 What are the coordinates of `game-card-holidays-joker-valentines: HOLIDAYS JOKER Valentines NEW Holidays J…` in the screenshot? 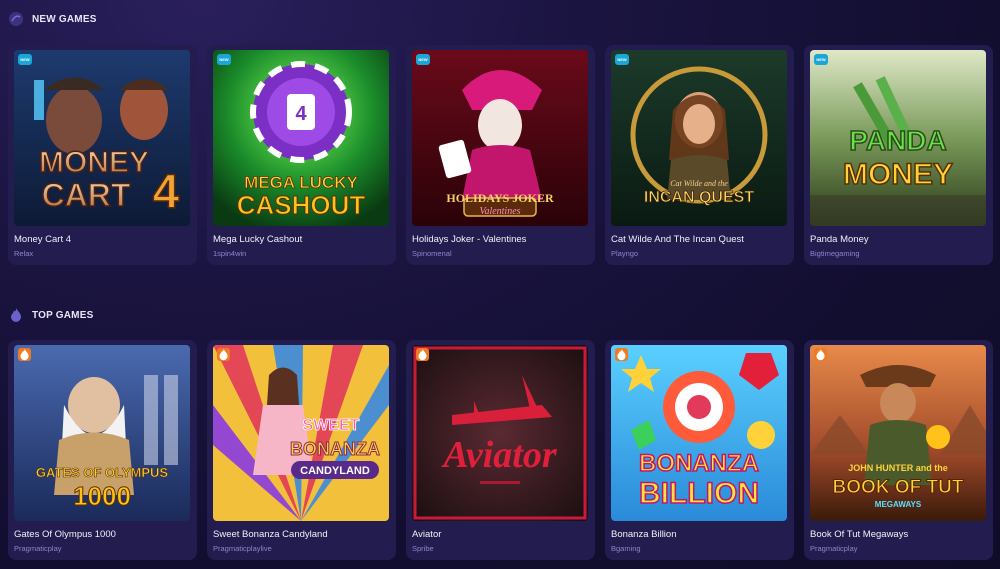 It's located at (500, 155).